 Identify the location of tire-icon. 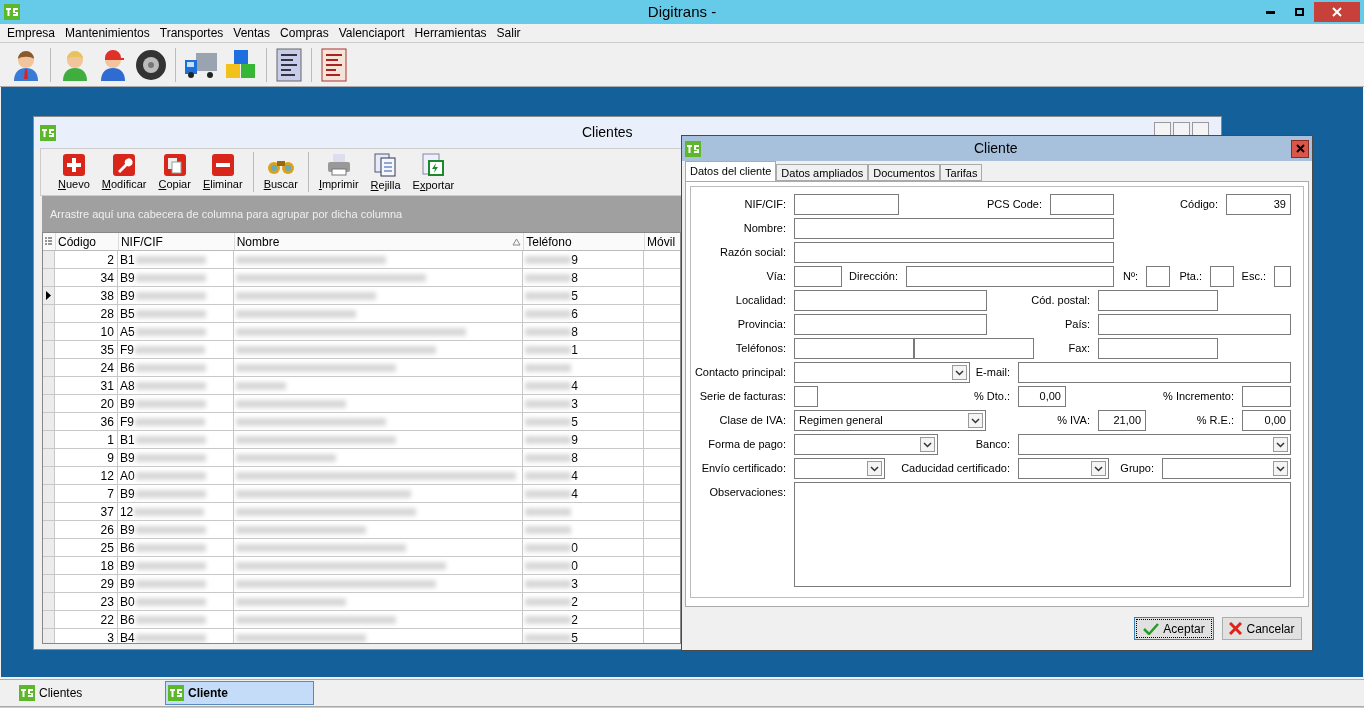
(151, 64).